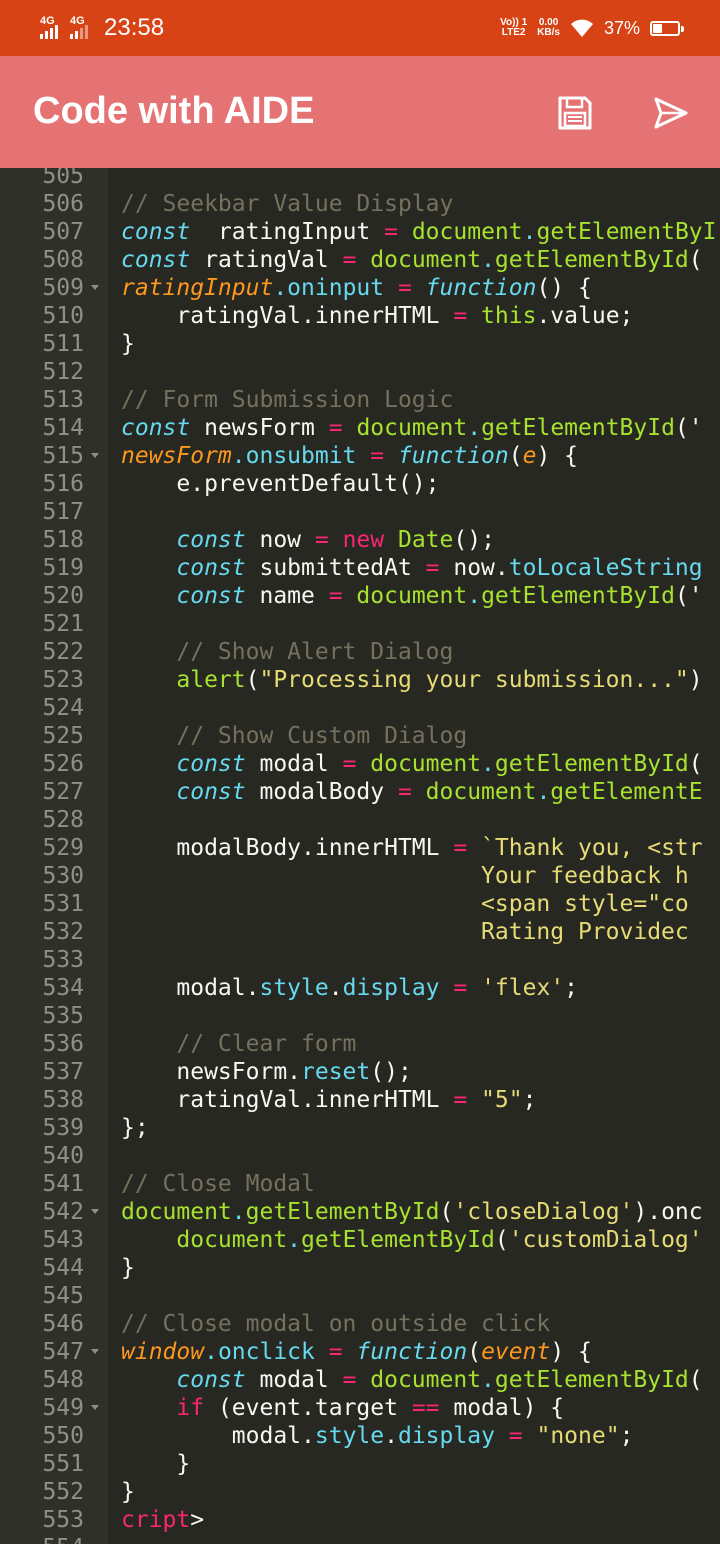  Describe the element at coordinates (63, 316) in the screenshot. I see `line-number: 510` at that location.